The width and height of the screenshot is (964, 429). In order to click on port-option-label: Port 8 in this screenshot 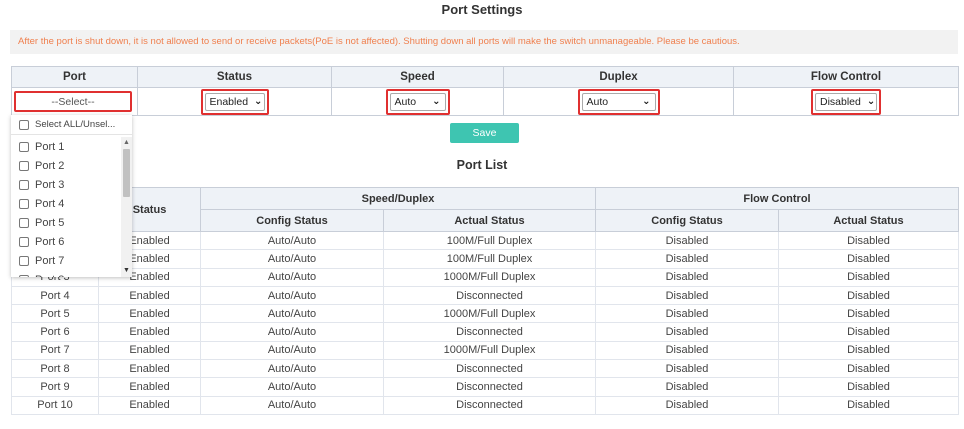, I will do `click(49, 276)`.